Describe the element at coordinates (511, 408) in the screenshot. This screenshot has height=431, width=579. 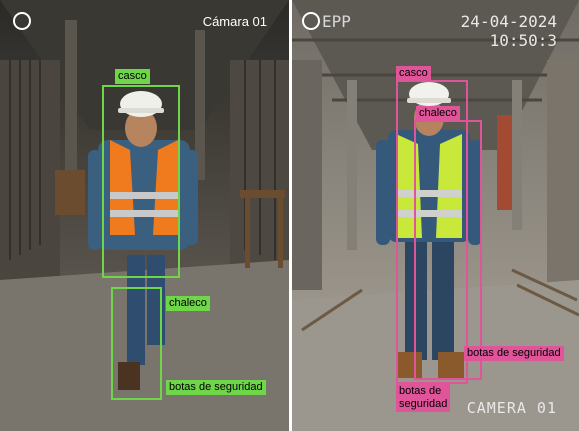
I see `camera-label: CAMERA 01` at that location.